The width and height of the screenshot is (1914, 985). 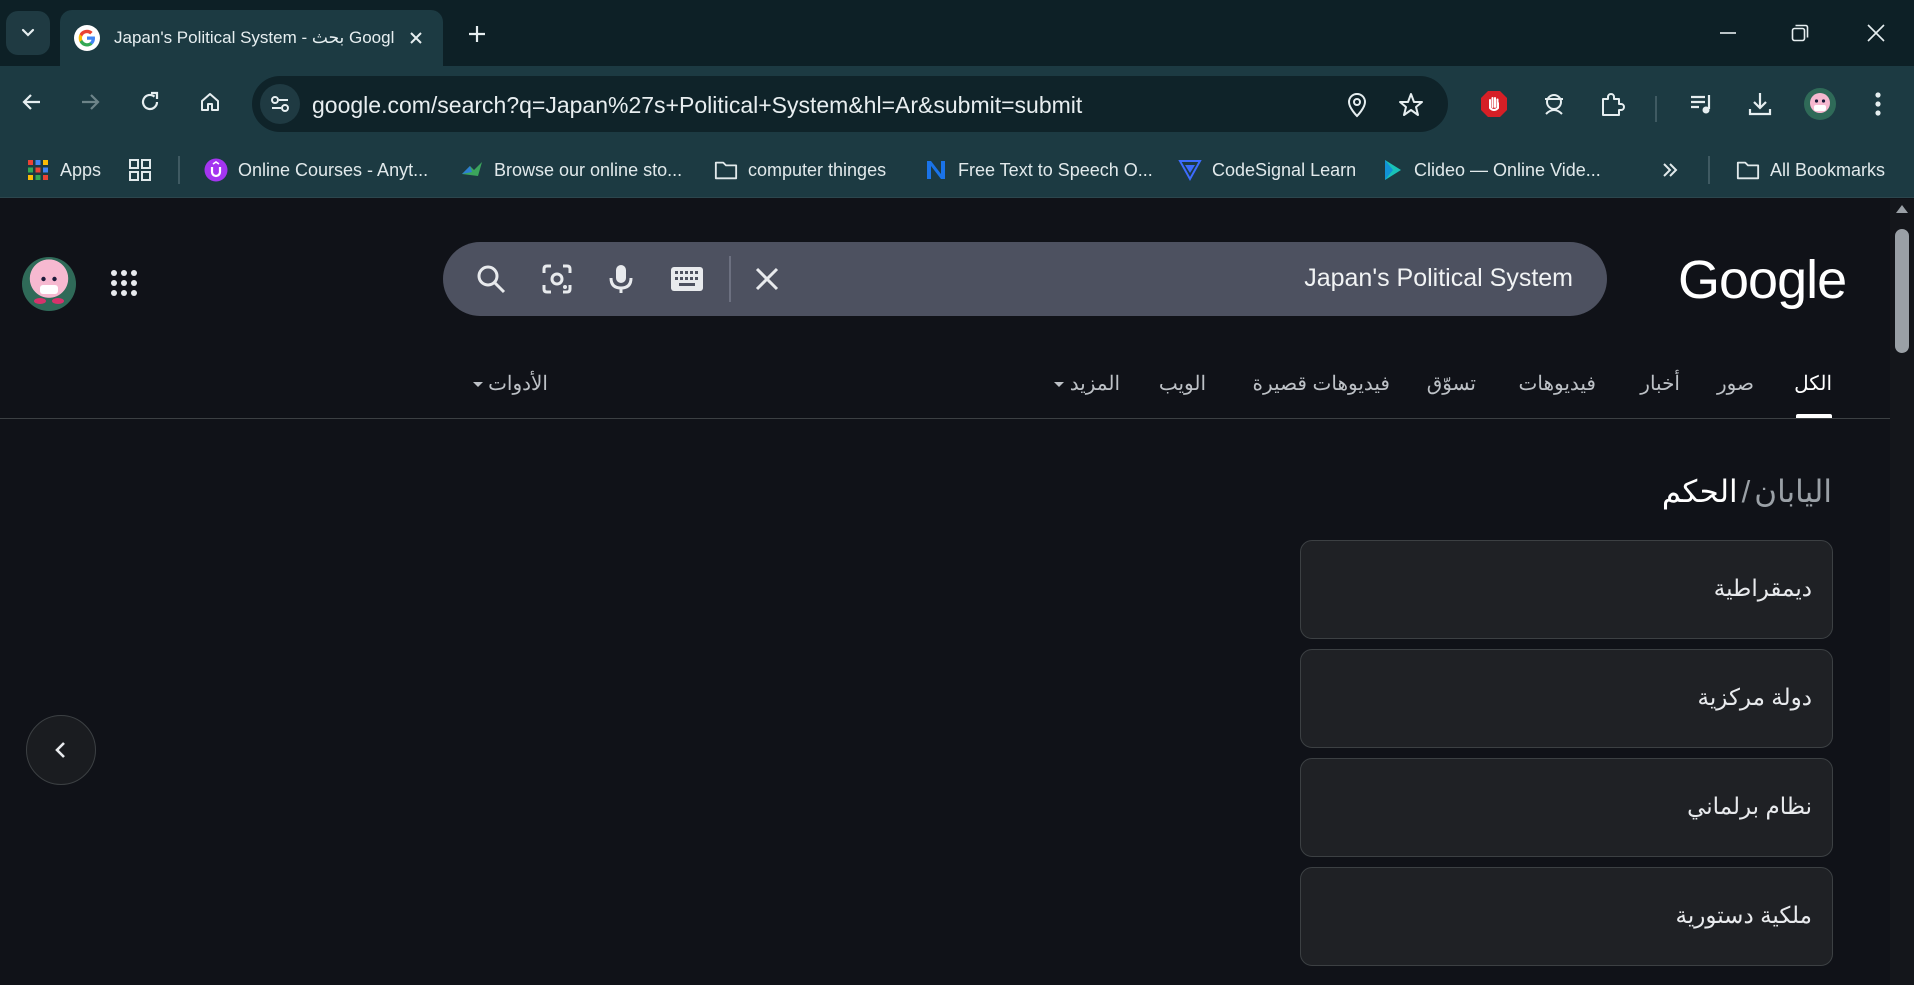 What do you see at coordinates (518, 384) in the screenshot?
I see `tab-tools-label: الأدوات` at bounding box center [518, 384].